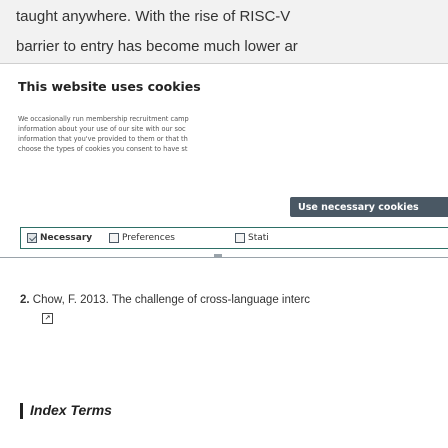  What do you see at coordinates (148, 238) in the screenshot?
I see `option-label: Preferences` at bounding box center [148, 238].